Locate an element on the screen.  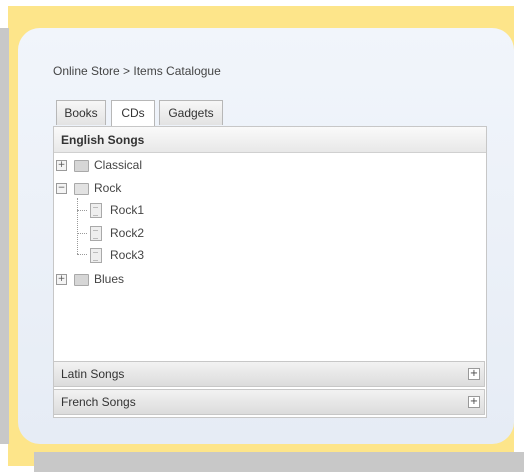
breadcrumb: Online Store > Items Catalogue is located at coordinates (137, 71).